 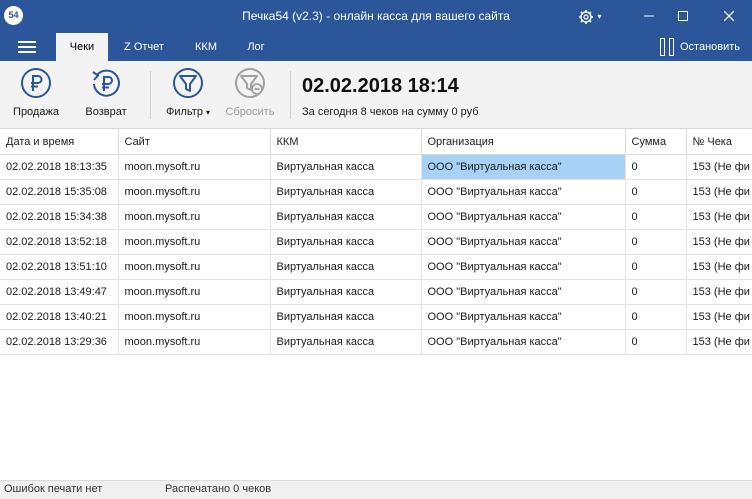 I want to click on stop-button: Остановить, so click(x=700, y=47).